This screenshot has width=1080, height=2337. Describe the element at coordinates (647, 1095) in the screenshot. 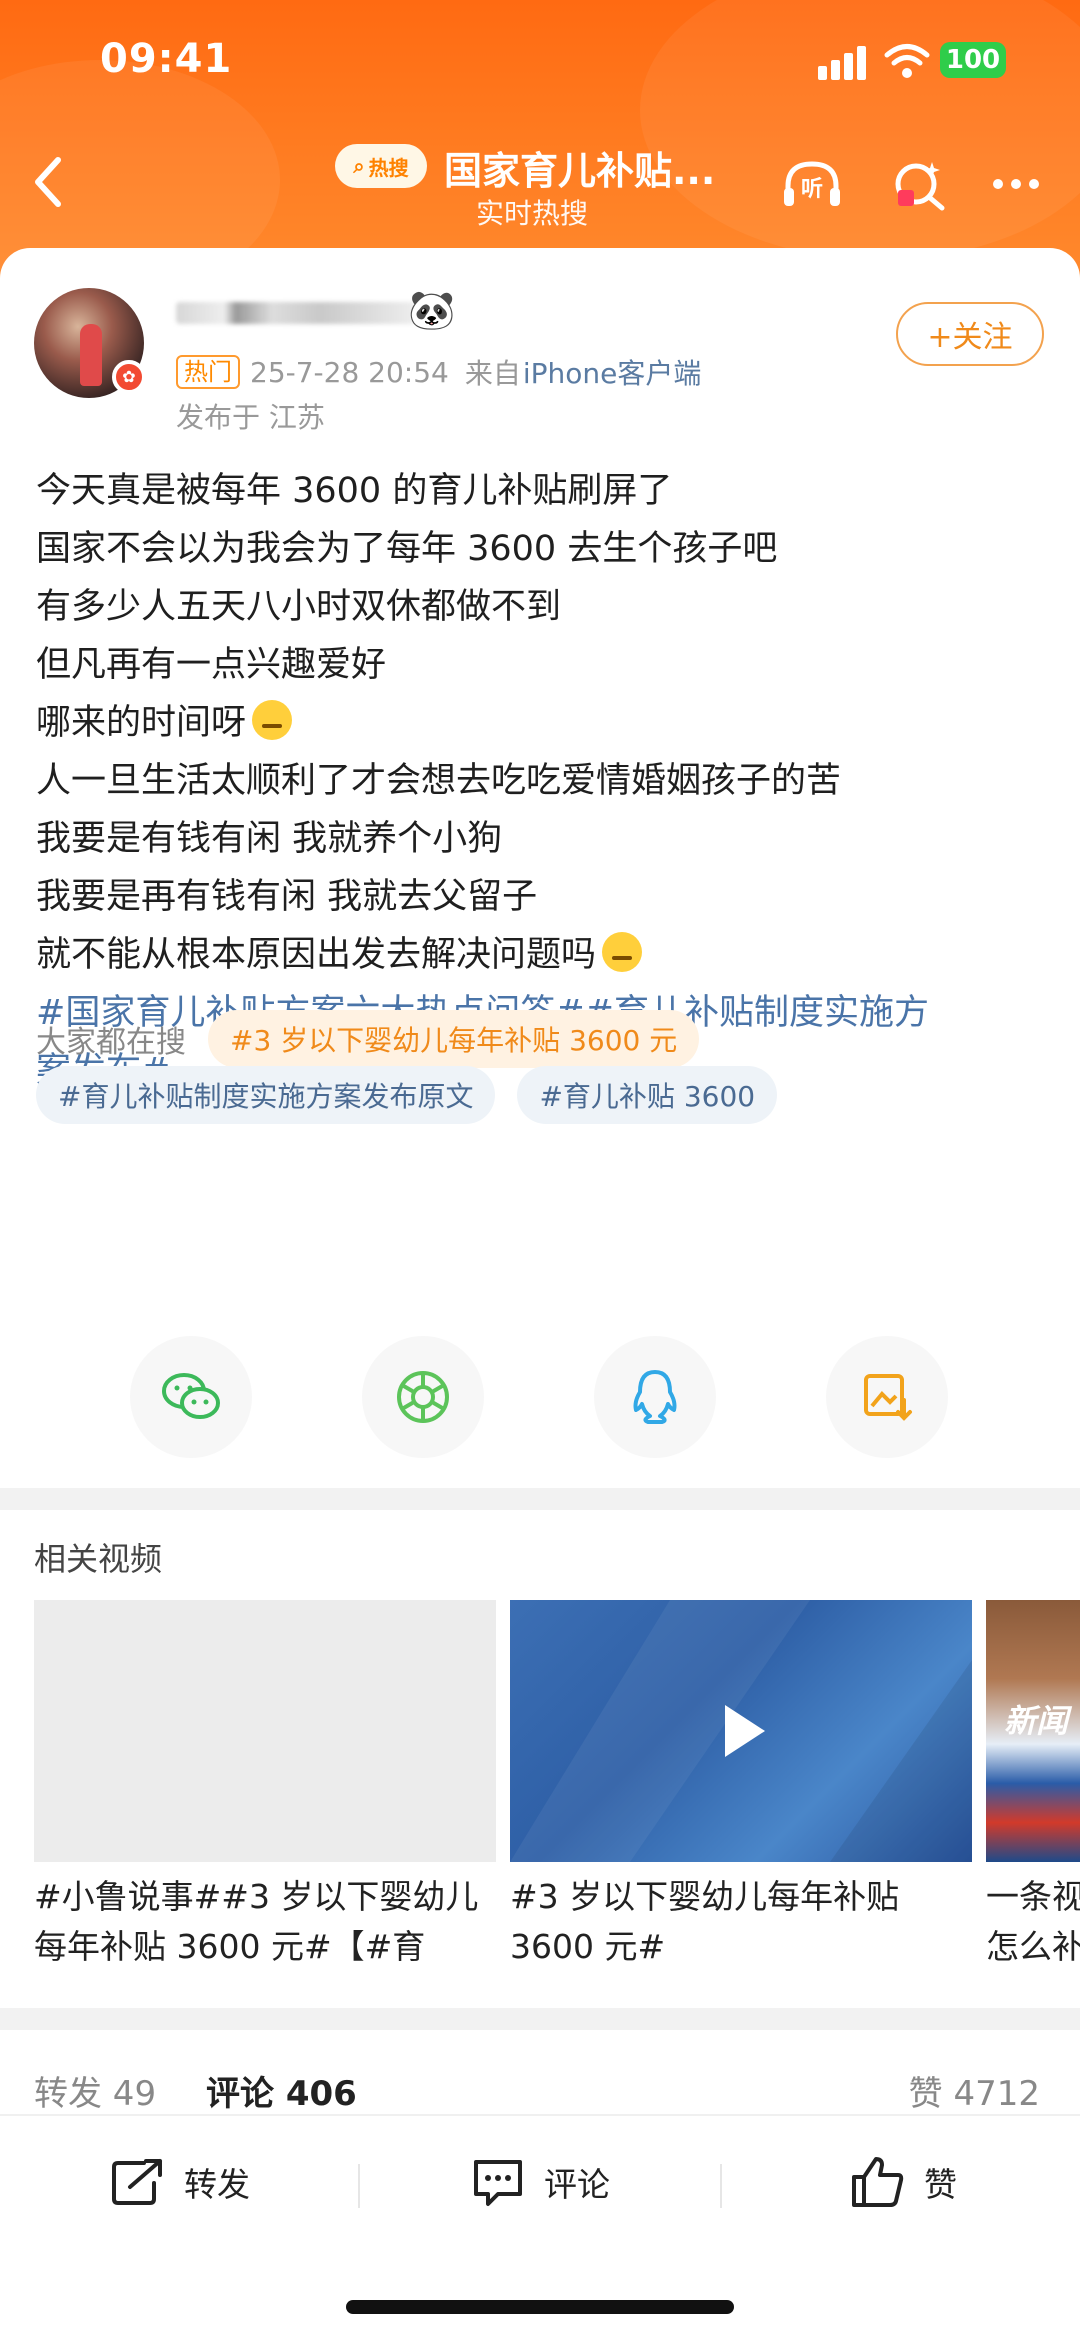

I see `search-pill: #育儿补贴 3600` at that location.